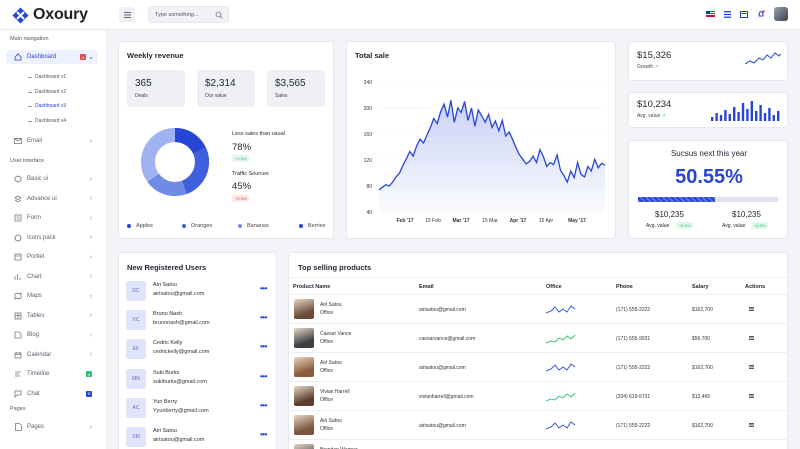 The image size is (800, 449). Describe the element at coordinates (34, 218) in the screenshot. I see `sidebar-item-label: Form` at that location.